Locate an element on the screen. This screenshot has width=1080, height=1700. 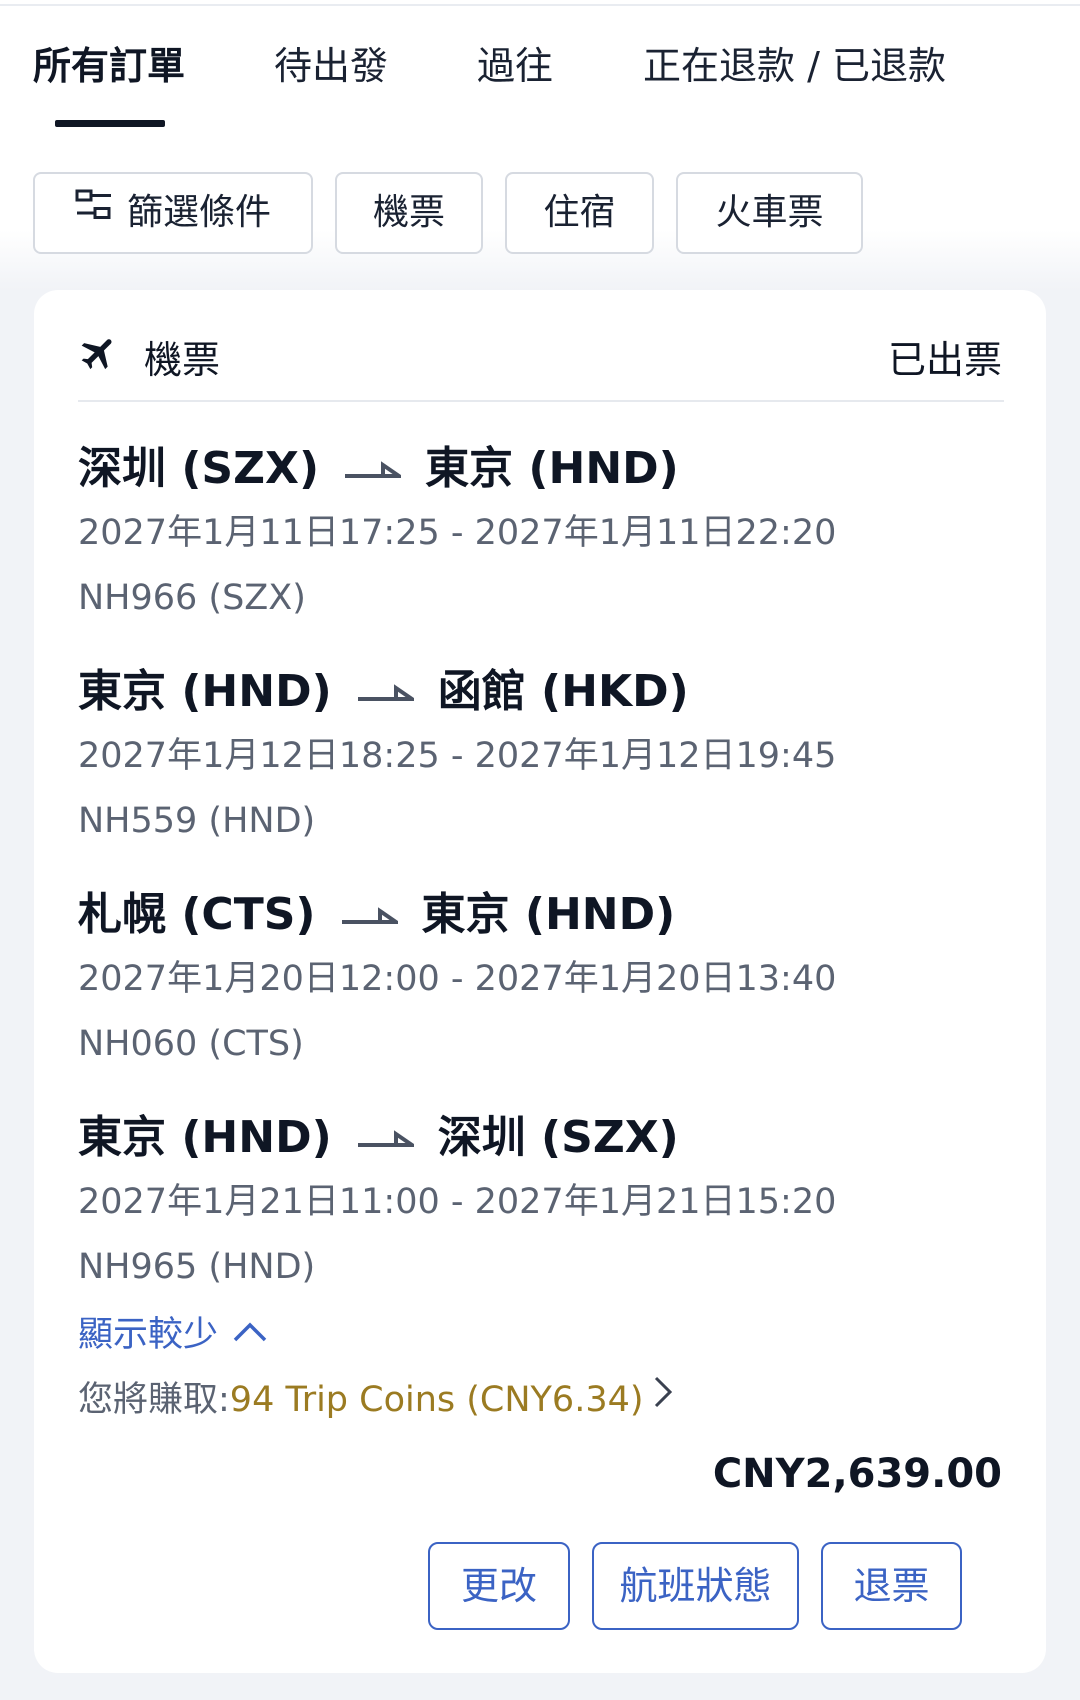
segment-route: 東京 (HND) 函館 (HKD) is located at coordinates (383, 692).